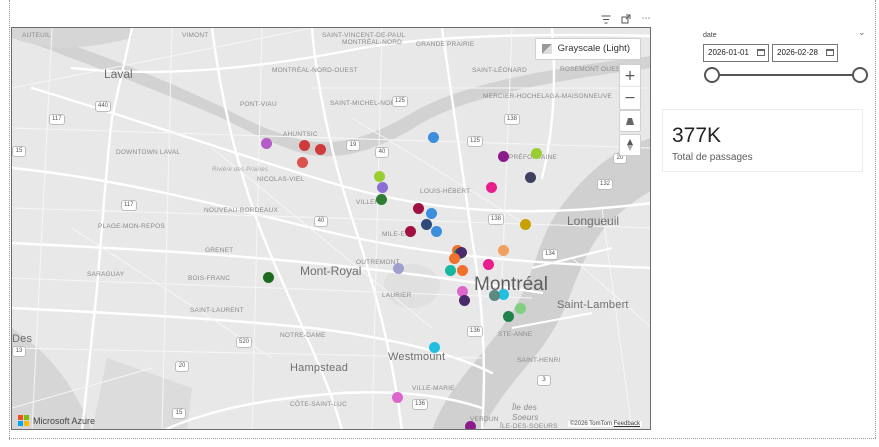 The image size is (879, 447). I want to click on compass-icon, so click(630, 145).